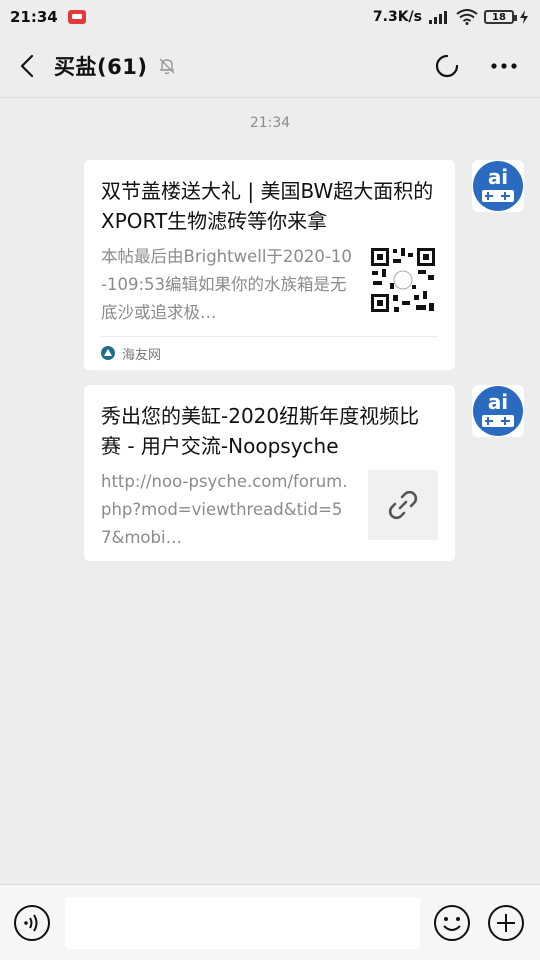 This screenshot has width=540, height=960. Describe the element at coordinates (506, 923) in the screenshot. I see `add-attachment-icon` at that location.